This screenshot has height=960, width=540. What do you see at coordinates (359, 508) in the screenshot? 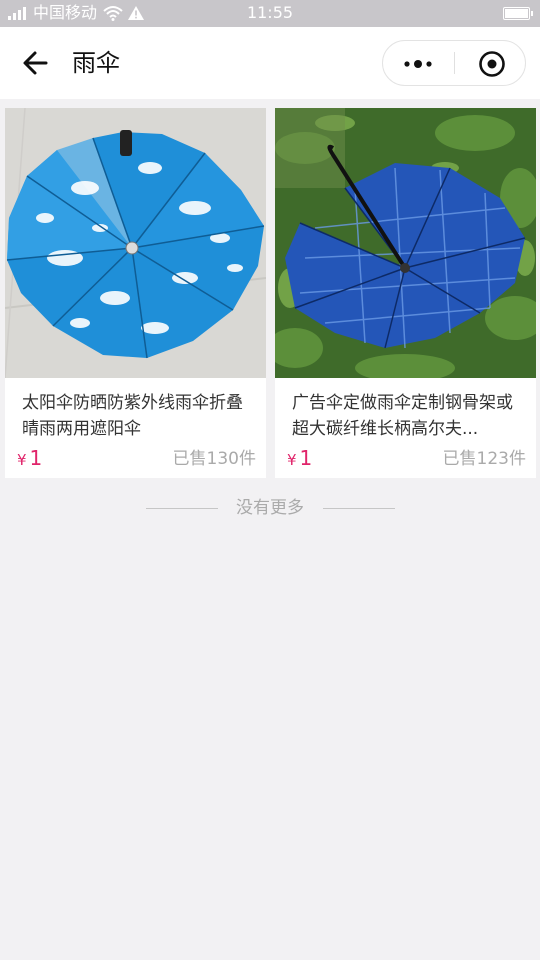
I see `divider-line` at bounding box center [359, 508].